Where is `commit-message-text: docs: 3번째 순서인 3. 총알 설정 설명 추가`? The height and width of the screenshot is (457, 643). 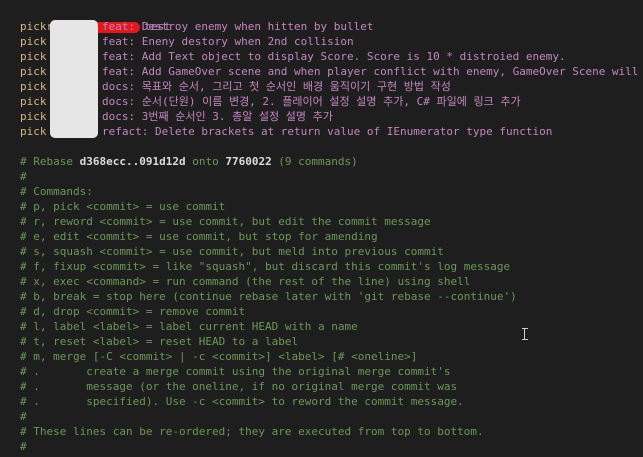 commit-message-text: docs: 3번째 순서인 3. 총알 설정 설명 추가 is located at coordinates (217, 116).